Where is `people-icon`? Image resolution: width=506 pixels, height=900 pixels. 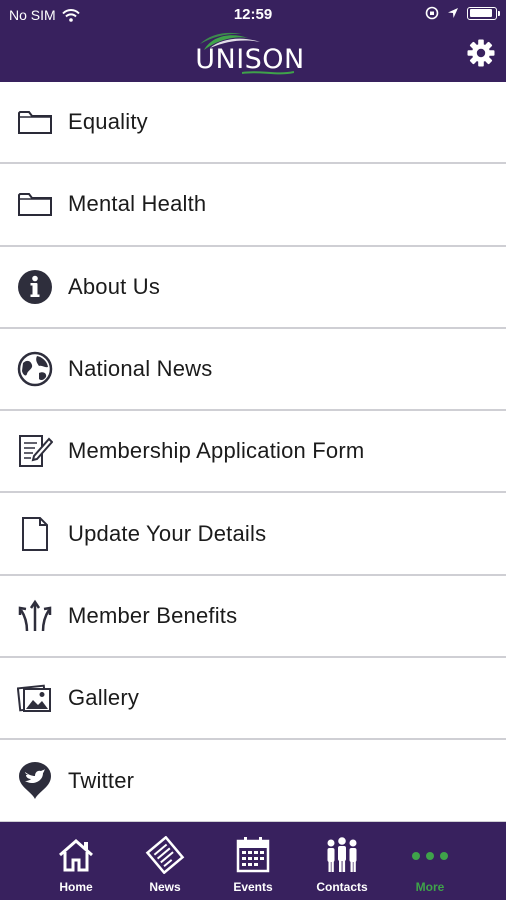 people-icon is located at coordinates (342, 854).